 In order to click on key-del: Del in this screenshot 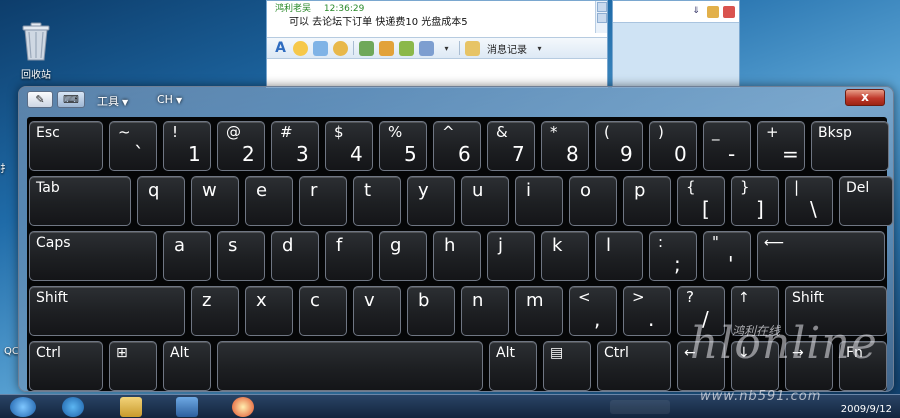, I will do `click(866, 201)`.